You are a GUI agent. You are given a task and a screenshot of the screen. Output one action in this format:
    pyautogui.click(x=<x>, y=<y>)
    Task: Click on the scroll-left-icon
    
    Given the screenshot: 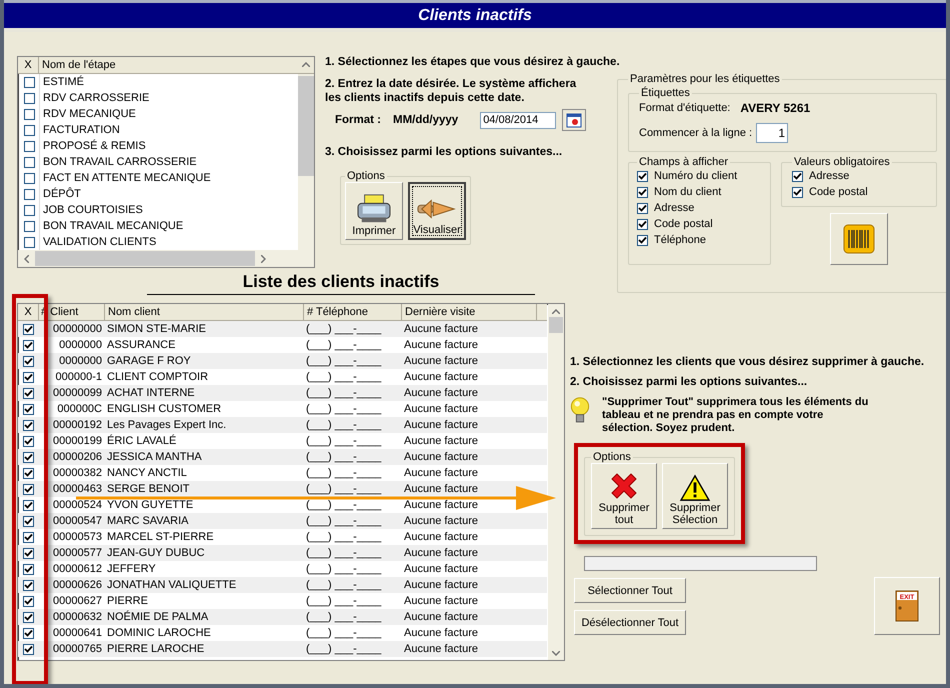 What is the action you would take?
    pyautogui.click(x=26, y=258)
    